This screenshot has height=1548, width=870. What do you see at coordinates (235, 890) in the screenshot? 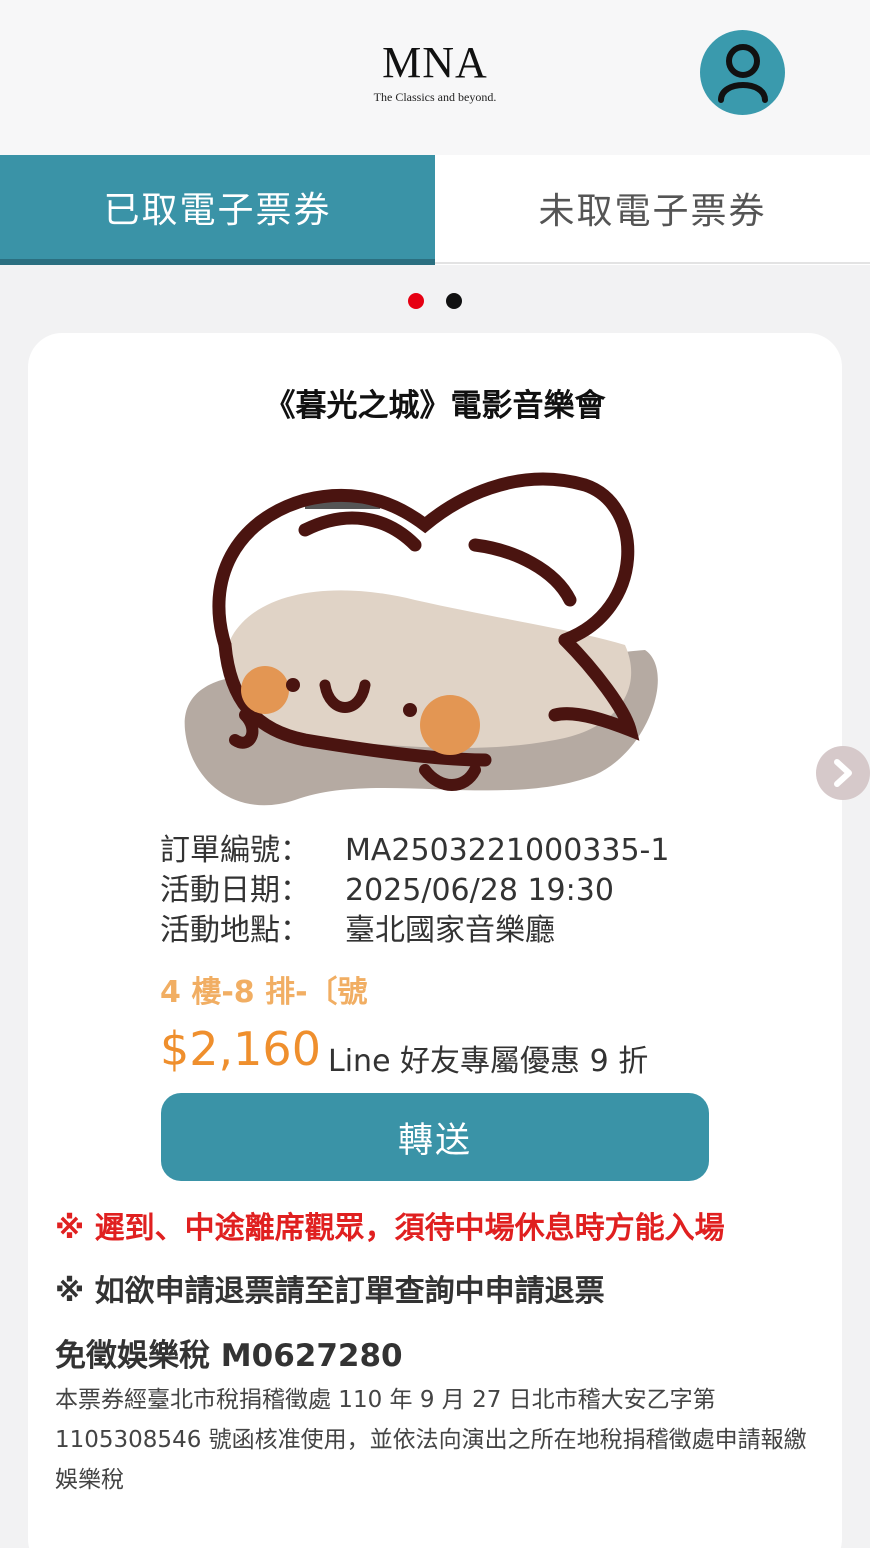
I see `event-date-label: 活動日期：` at bounding box center [235, 890].